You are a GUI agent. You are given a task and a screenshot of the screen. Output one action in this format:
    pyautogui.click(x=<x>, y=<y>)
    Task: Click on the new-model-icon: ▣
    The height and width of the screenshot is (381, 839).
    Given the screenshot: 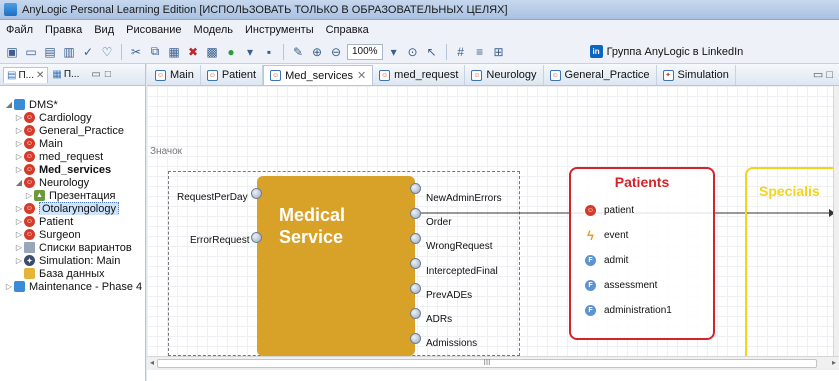 What is the action you would take?
    pyautogui.click(x=12, y=52)
    